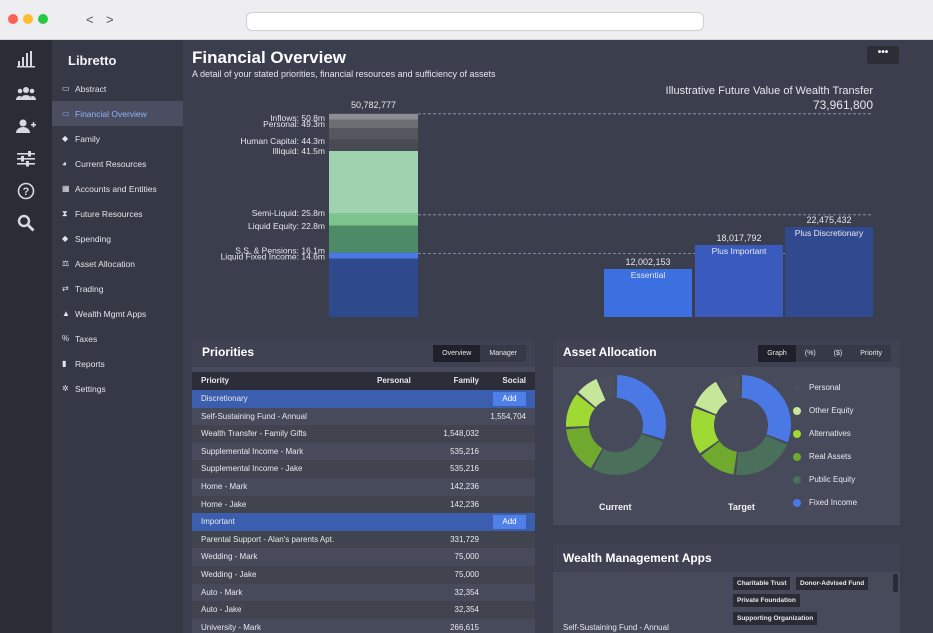  What do you see at coordinates (26, 223) in the screenshot?
I see `search-icon` at bounding box center [26, 223].